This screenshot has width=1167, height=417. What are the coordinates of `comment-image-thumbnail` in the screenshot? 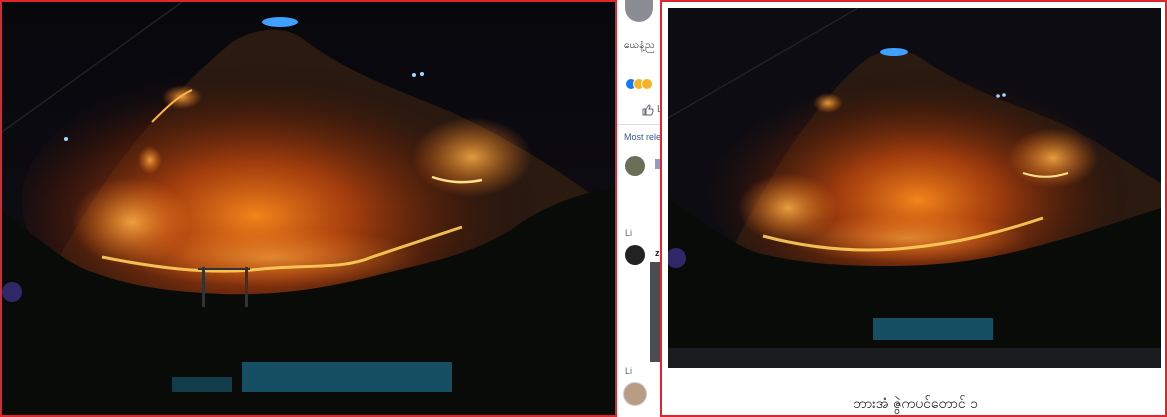 It's located at (655, 312).